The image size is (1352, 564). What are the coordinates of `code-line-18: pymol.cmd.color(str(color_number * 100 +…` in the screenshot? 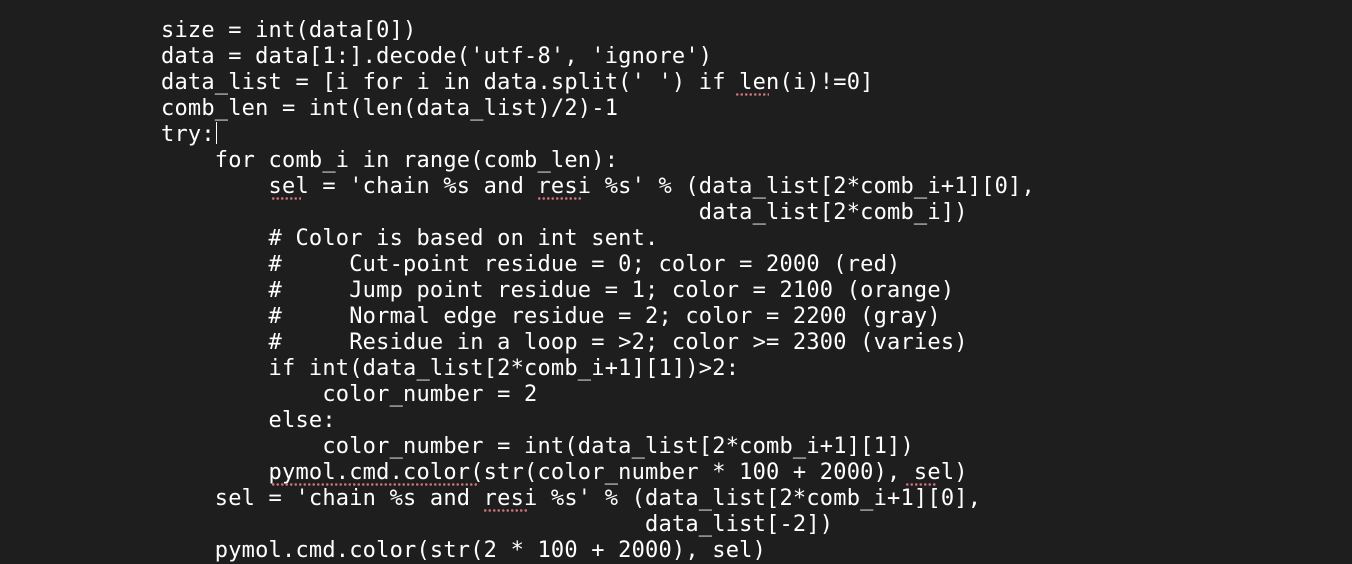 It's located at (598, 473).